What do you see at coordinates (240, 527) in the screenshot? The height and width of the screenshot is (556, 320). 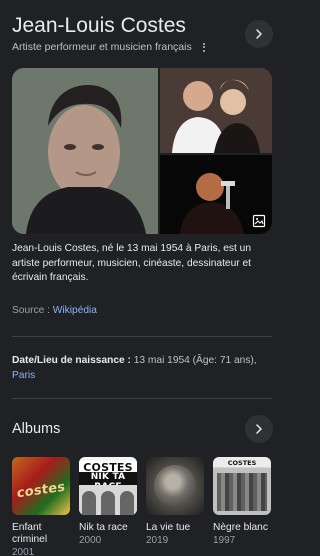 I see `album-title: Nègre blanc` at bounding box center [240, 527].